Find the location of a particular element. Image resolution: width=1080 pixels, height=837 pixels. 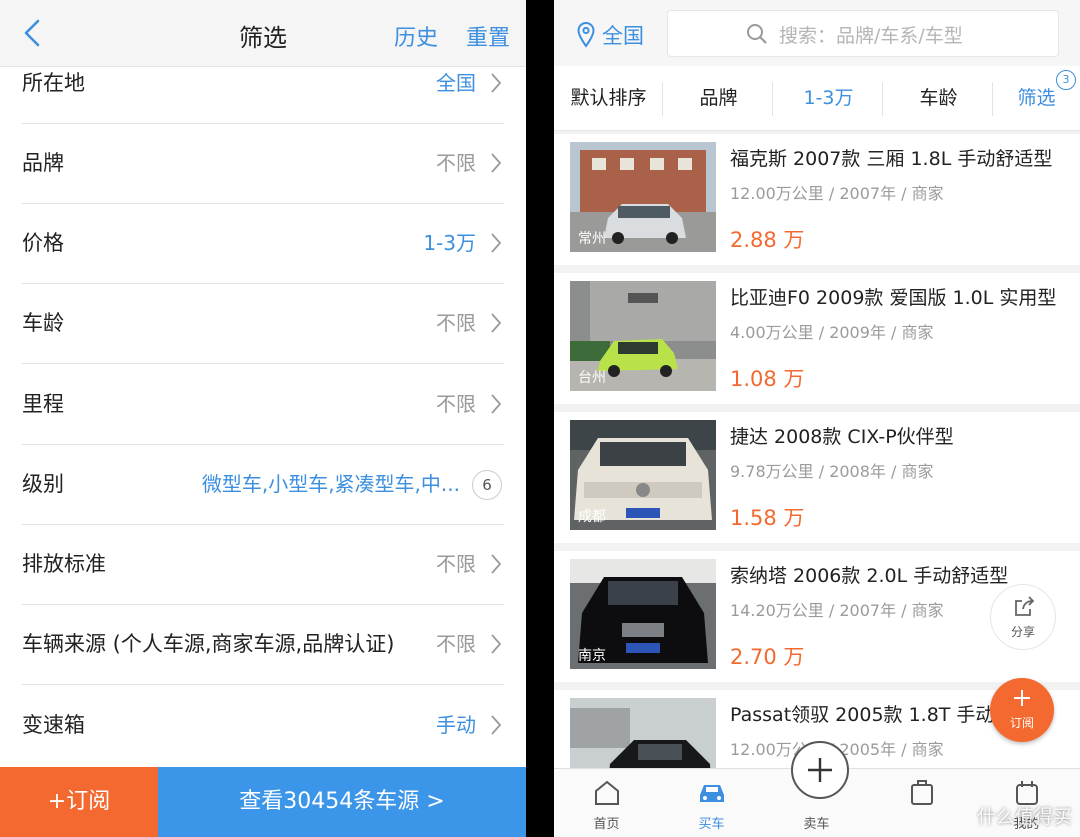

filter-label: 品牌 is located at coordinates (43, 163).